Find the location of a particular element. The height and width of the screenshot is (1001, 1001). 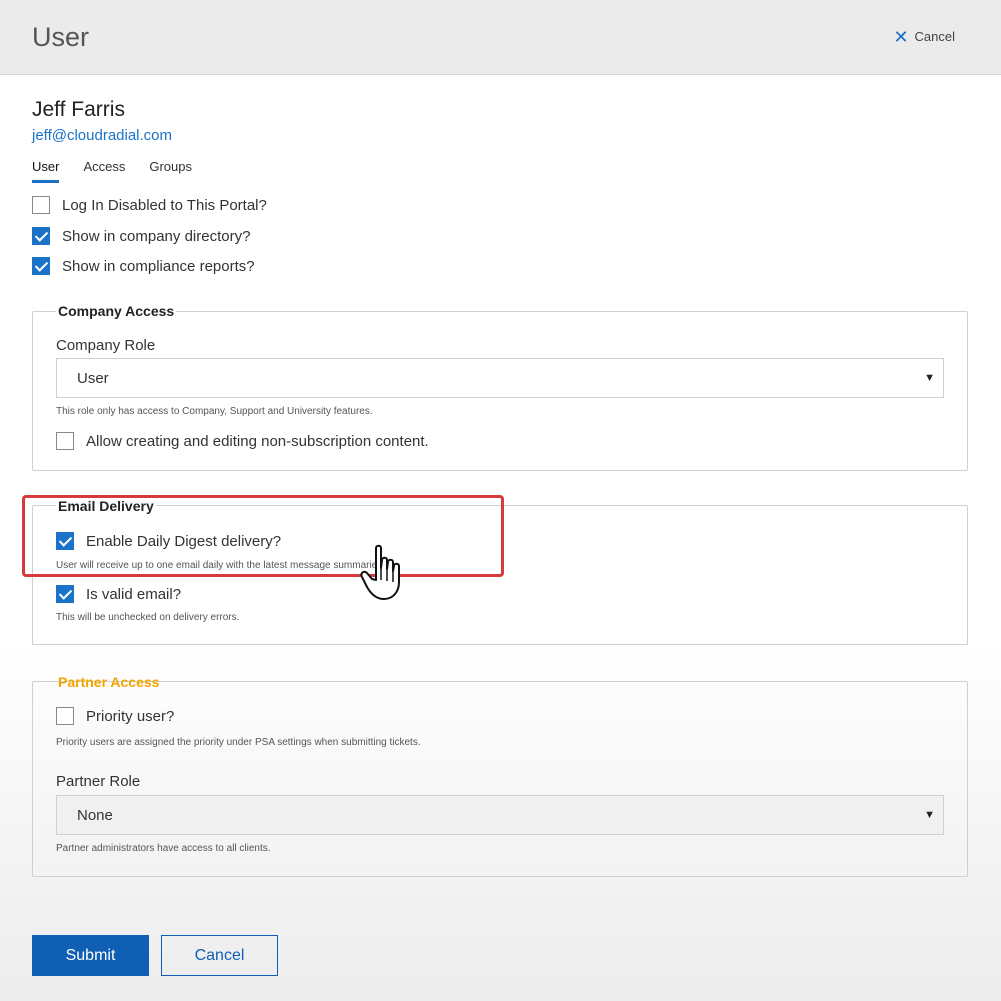

header-bar: User ✕ Cancel is located at coordinates (500, 37).